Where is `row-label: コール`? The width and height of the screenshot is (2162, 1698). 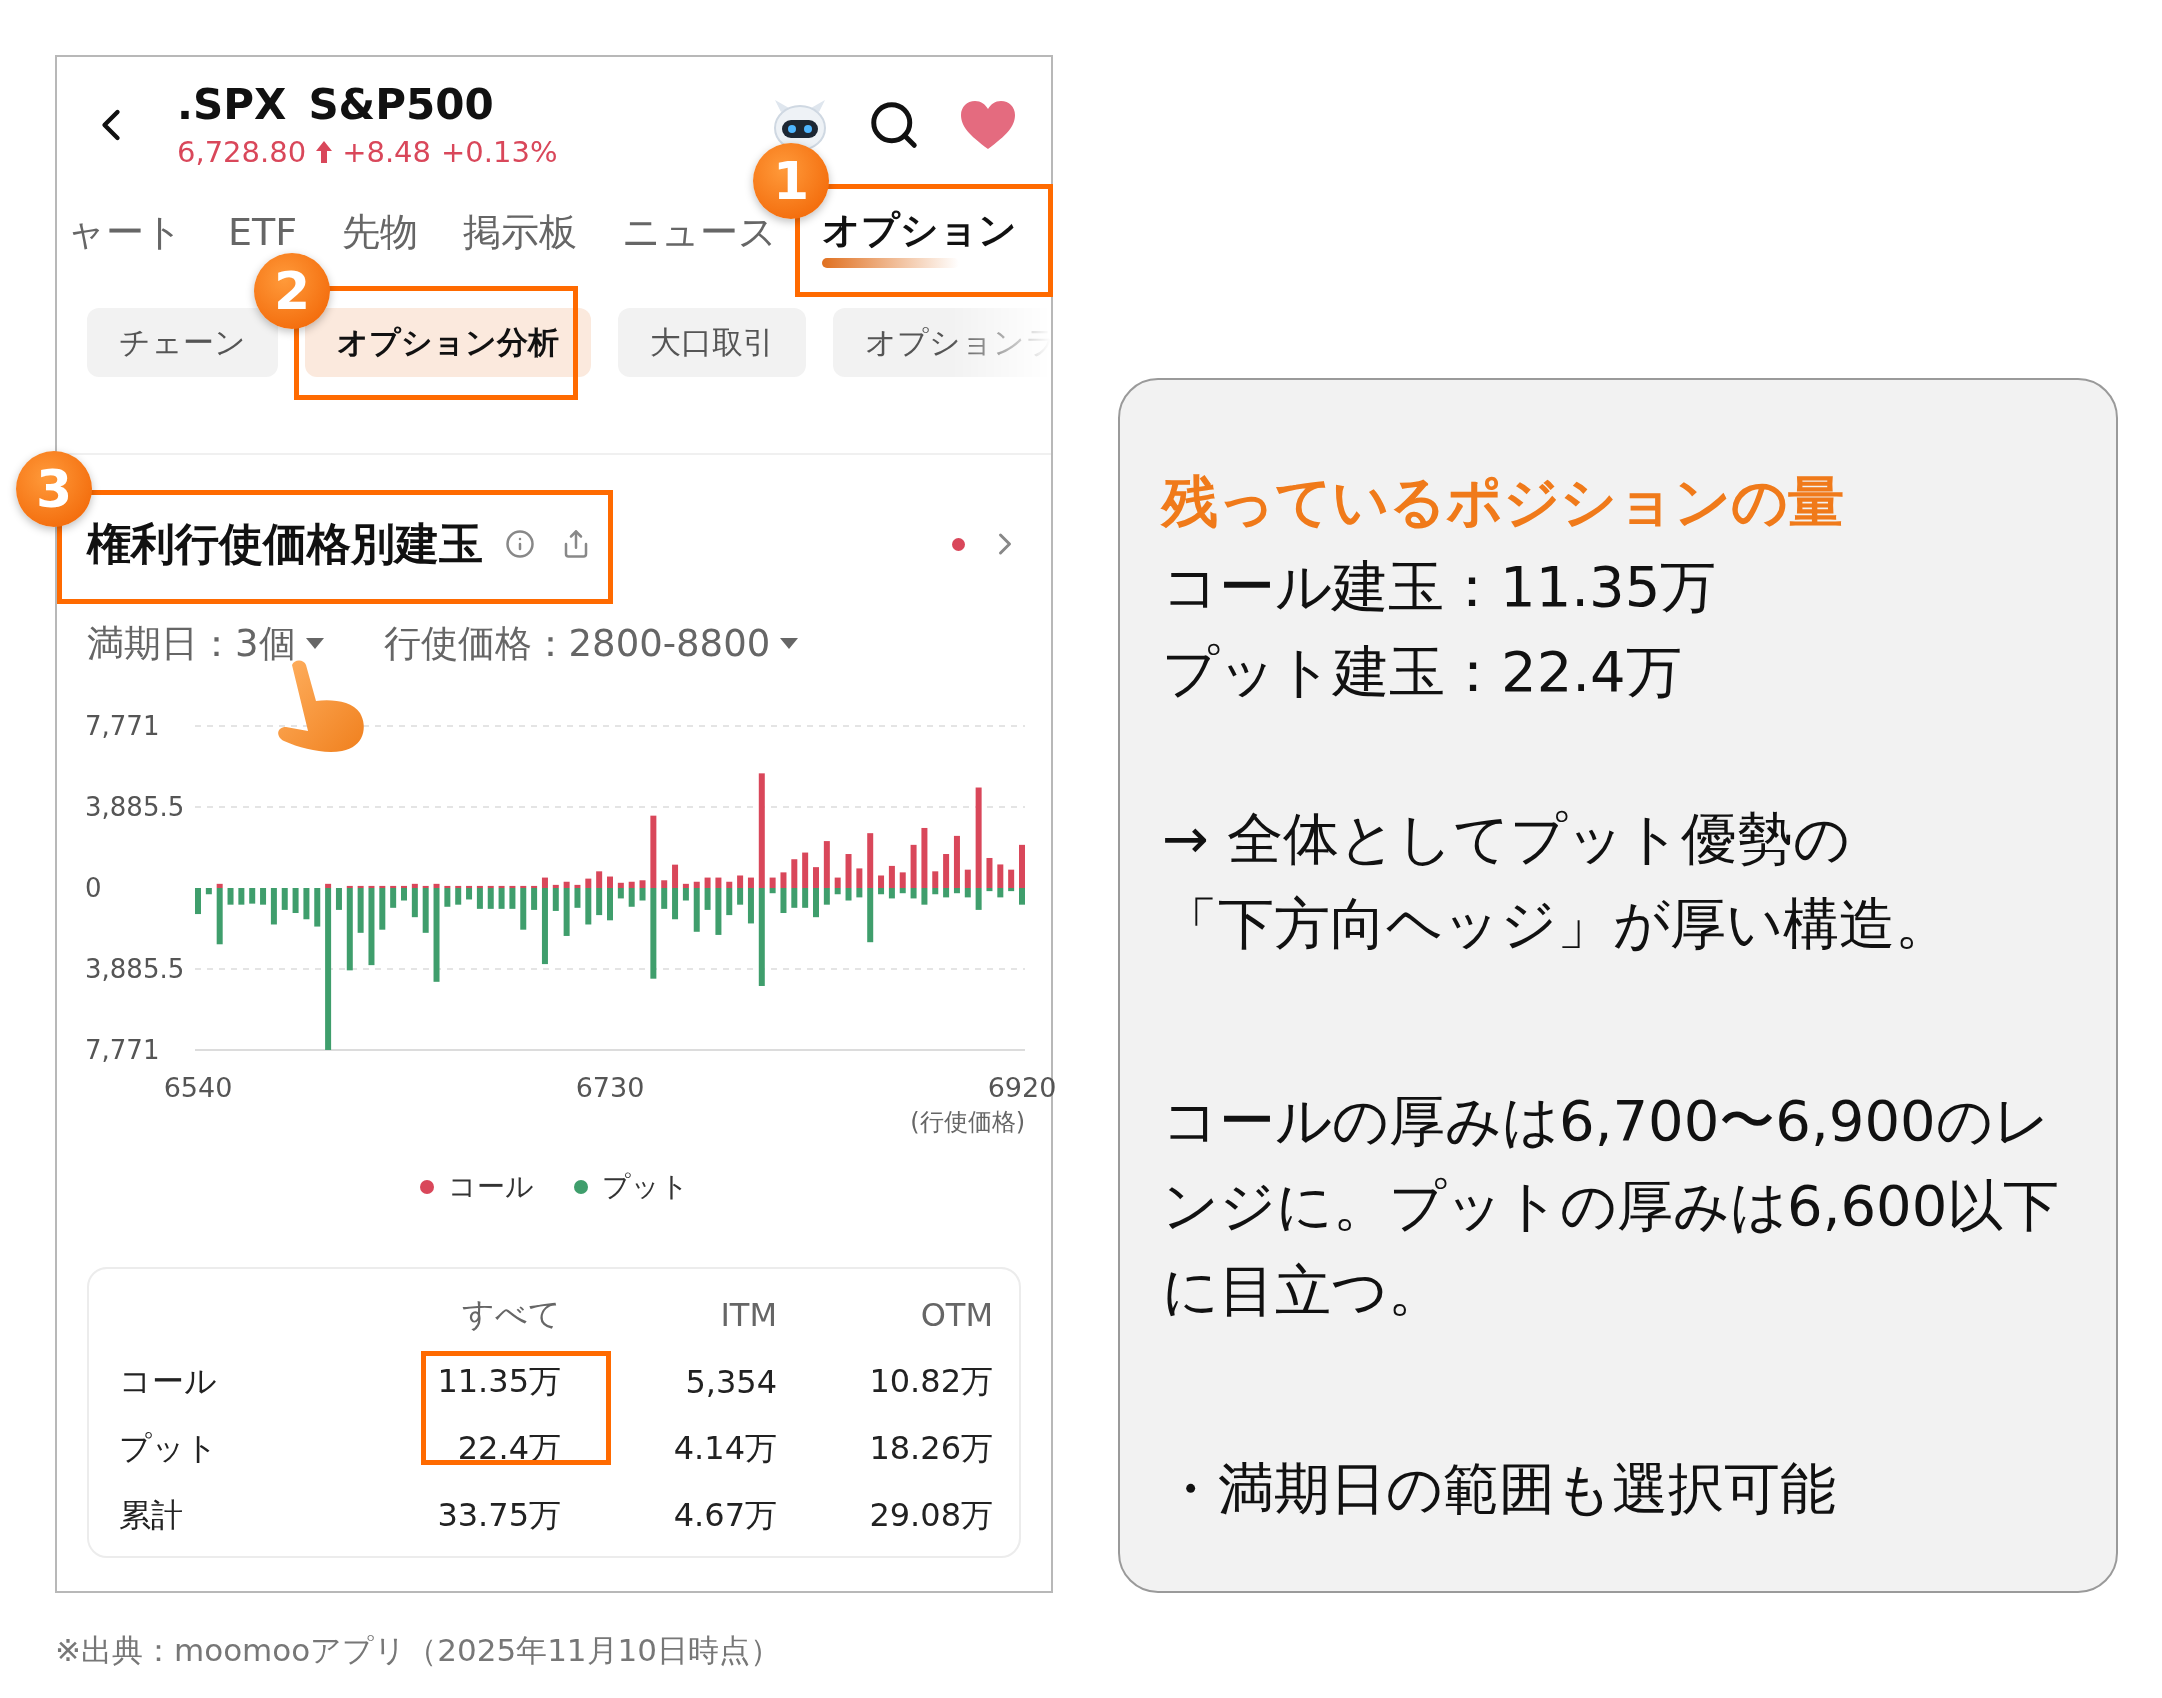
row-label: コール is located at coordinates (168, 1381).